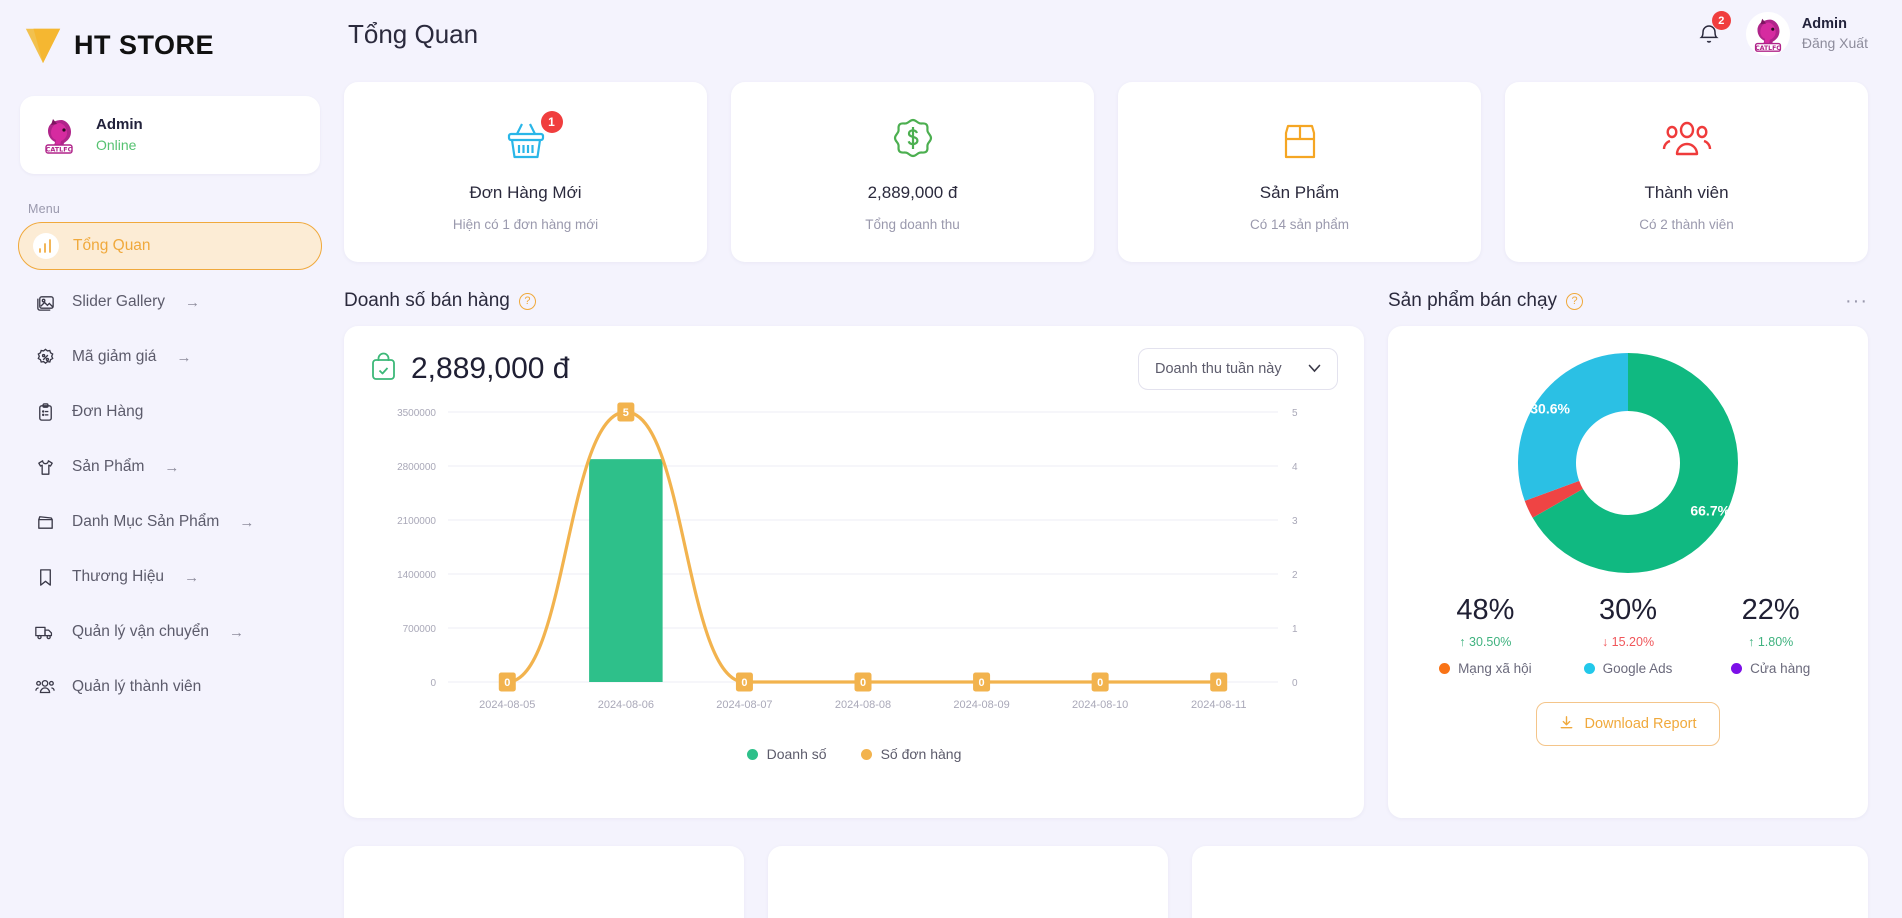  What do you see at coordinates (108, 411) in the screenshot?
I see `sidebar-item-label: Đơn Hàng` at bounding box center [108, 411].